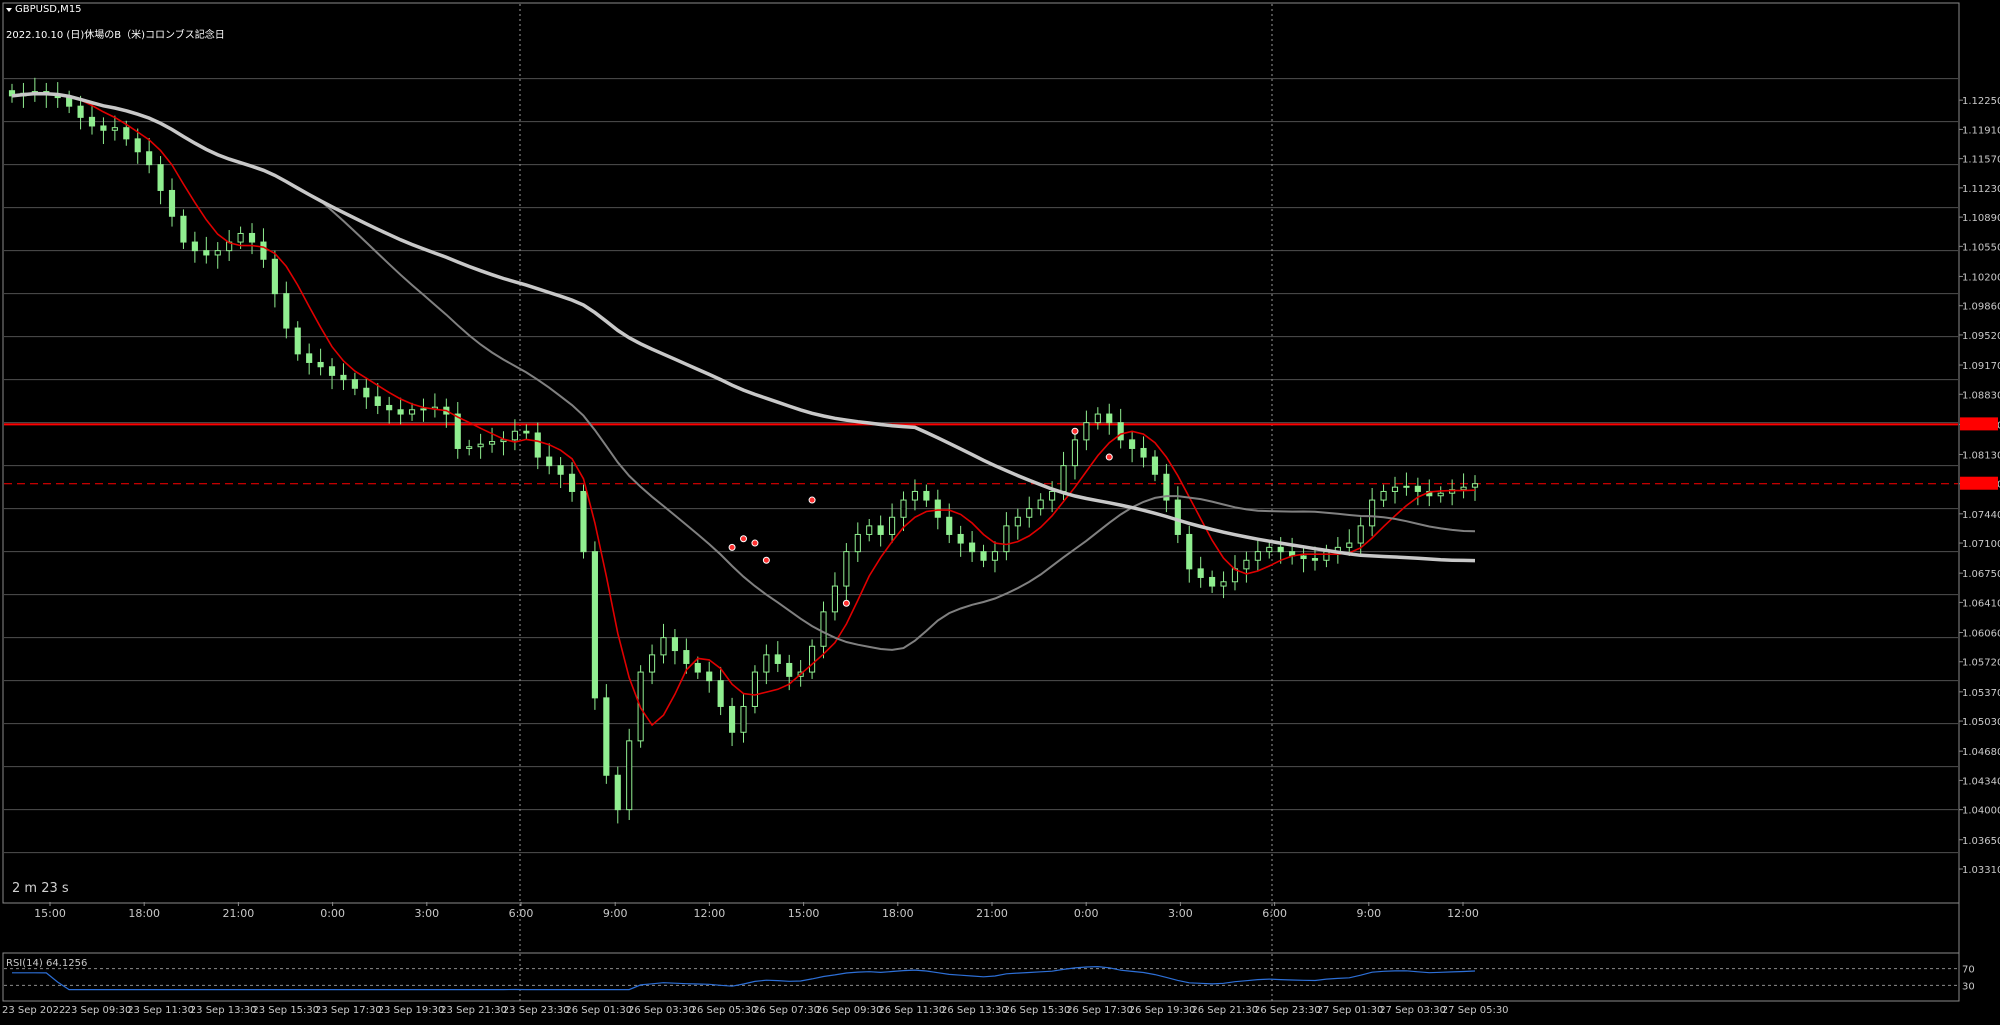 This screenshot has width=2000, height=1025. What do you see at coordinates (1463, 913) in the screenshot?
I see `time-axis-label: 12:00` at bounding box center [1463, 913].